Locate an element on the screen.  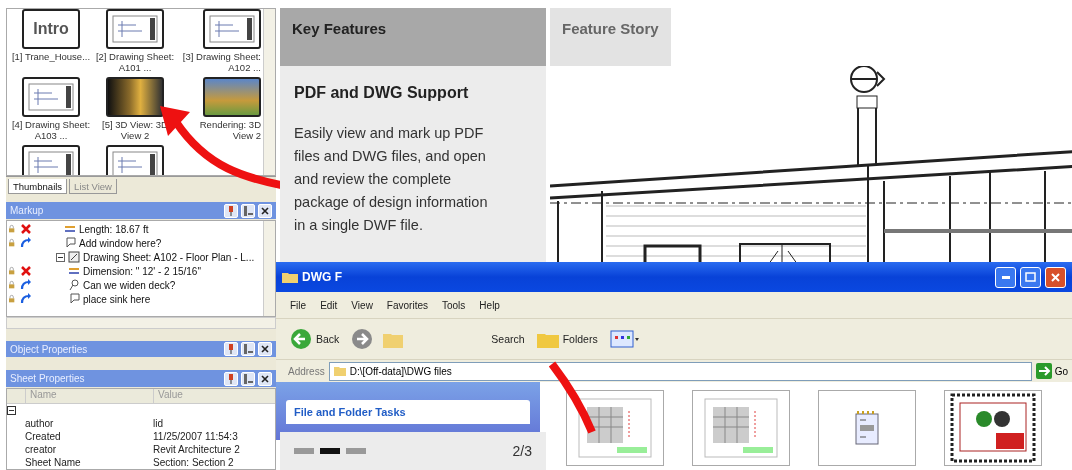
table-cell-text: creator is located at coordinates (41, 449).